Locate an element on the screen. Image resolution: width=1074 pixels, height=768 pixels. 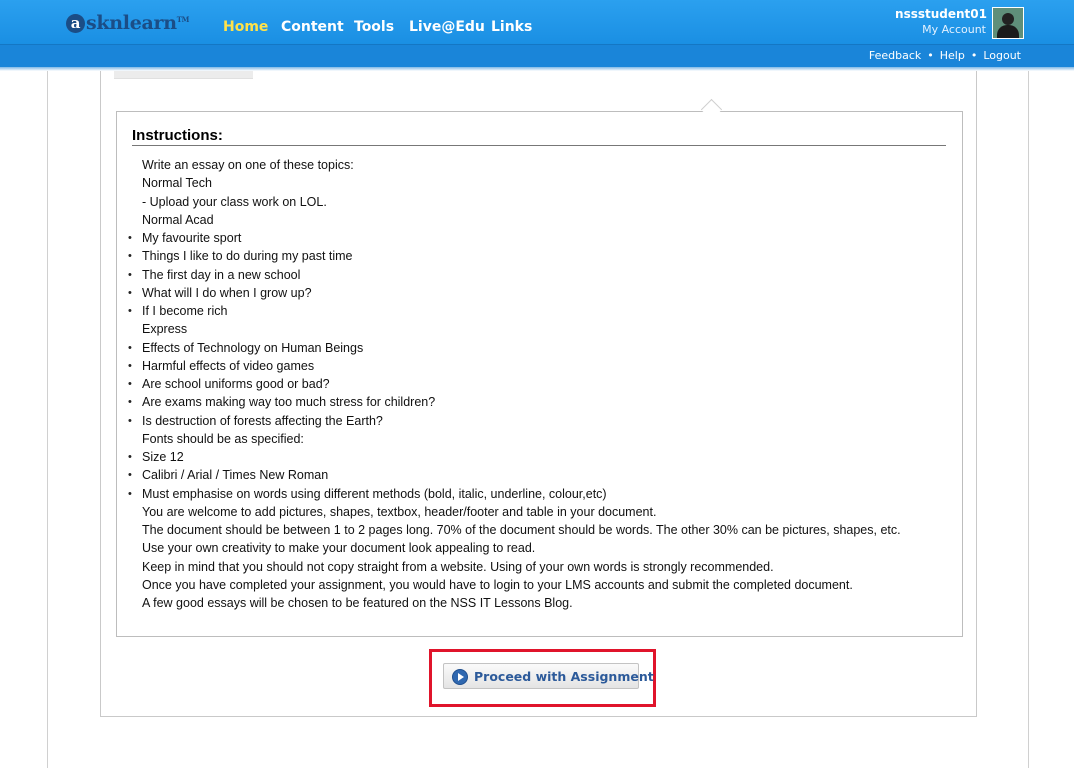
avatar is located at coordinates (1008, 23).